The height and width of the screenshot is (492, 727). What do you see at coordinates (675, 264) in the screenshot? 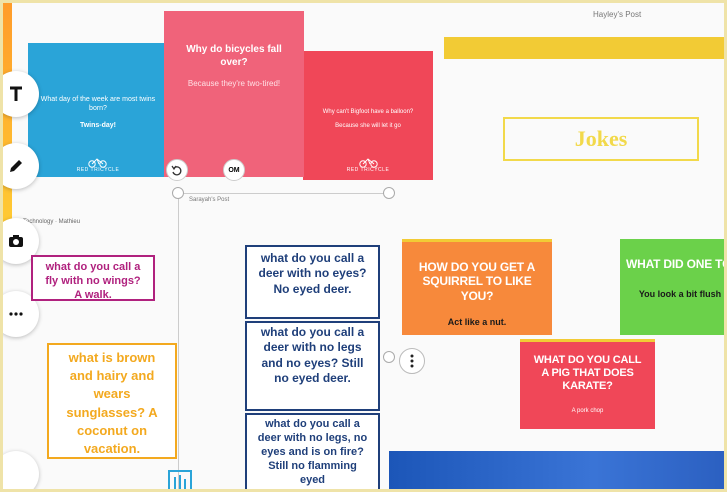
I see `card-question: What did one to say to the othe` at bounding box center [675, 264].